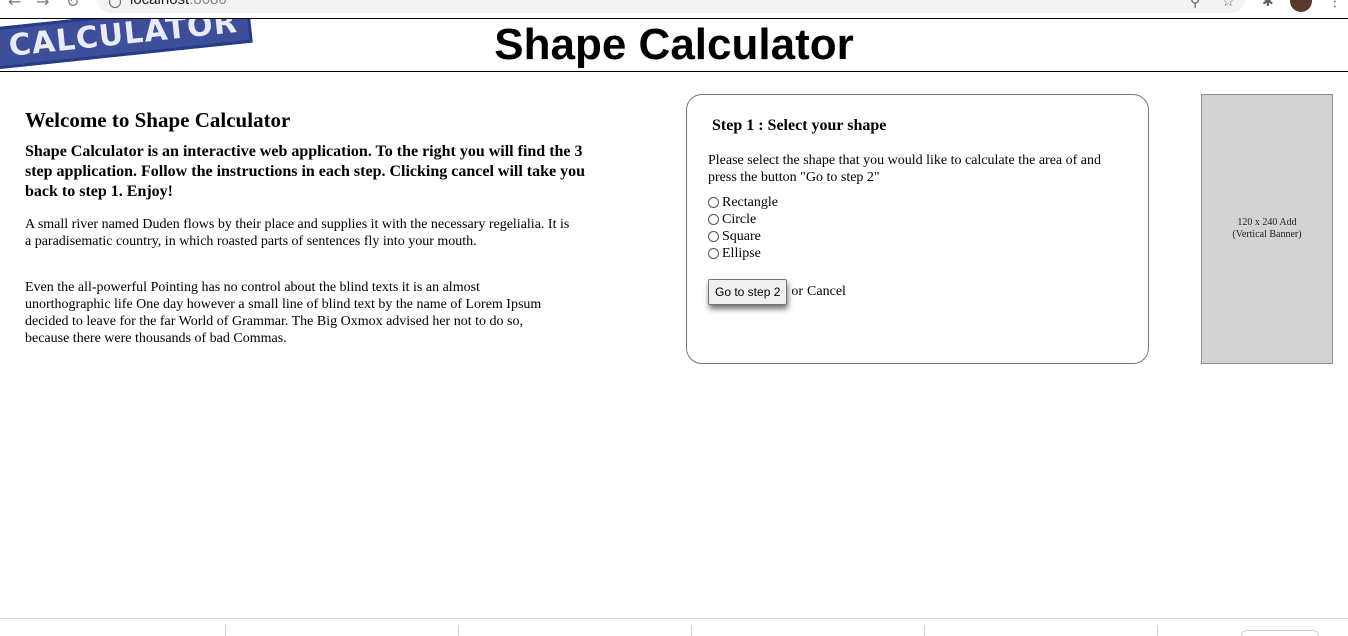 The height and width of the screenshot is (636, 1348). What do you see at coordinates (674, 627) in the screenshot?
I see `bottom-bar` at bounding box center [674, 627].